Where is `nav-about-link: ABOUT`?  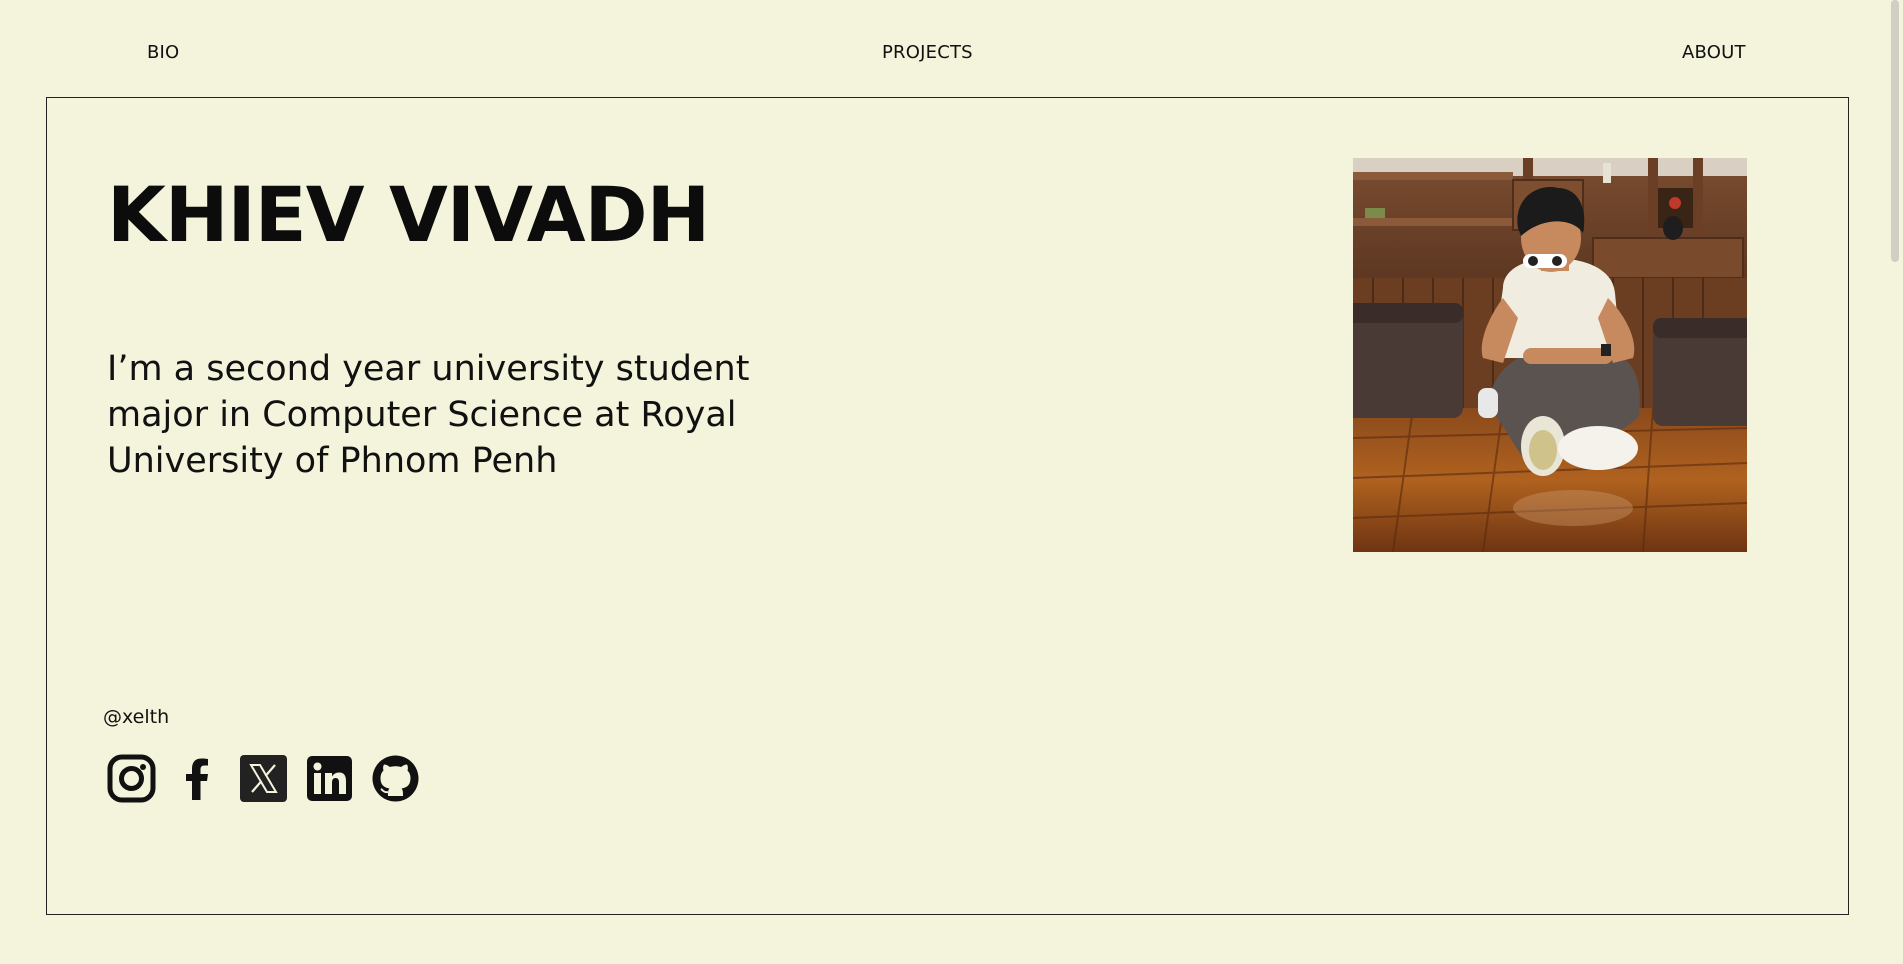 nav-about-link: ABOUT is located at coordinates (1714, 52).